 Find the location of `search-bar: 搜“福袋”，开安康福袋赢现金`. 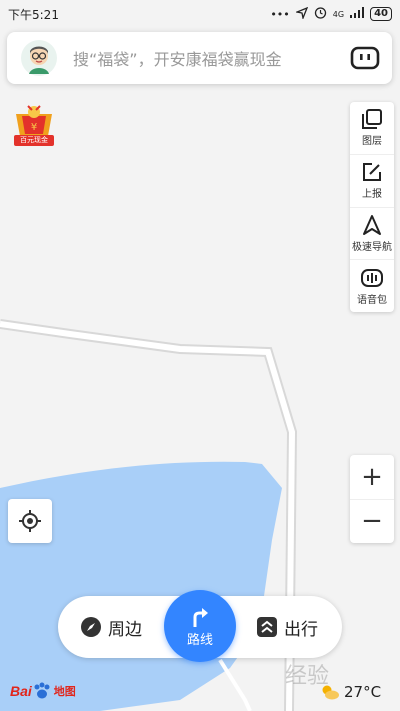

search-bar: 搜“福袋”，开安康福袋赢现金 is located at coordinates (199, 58).